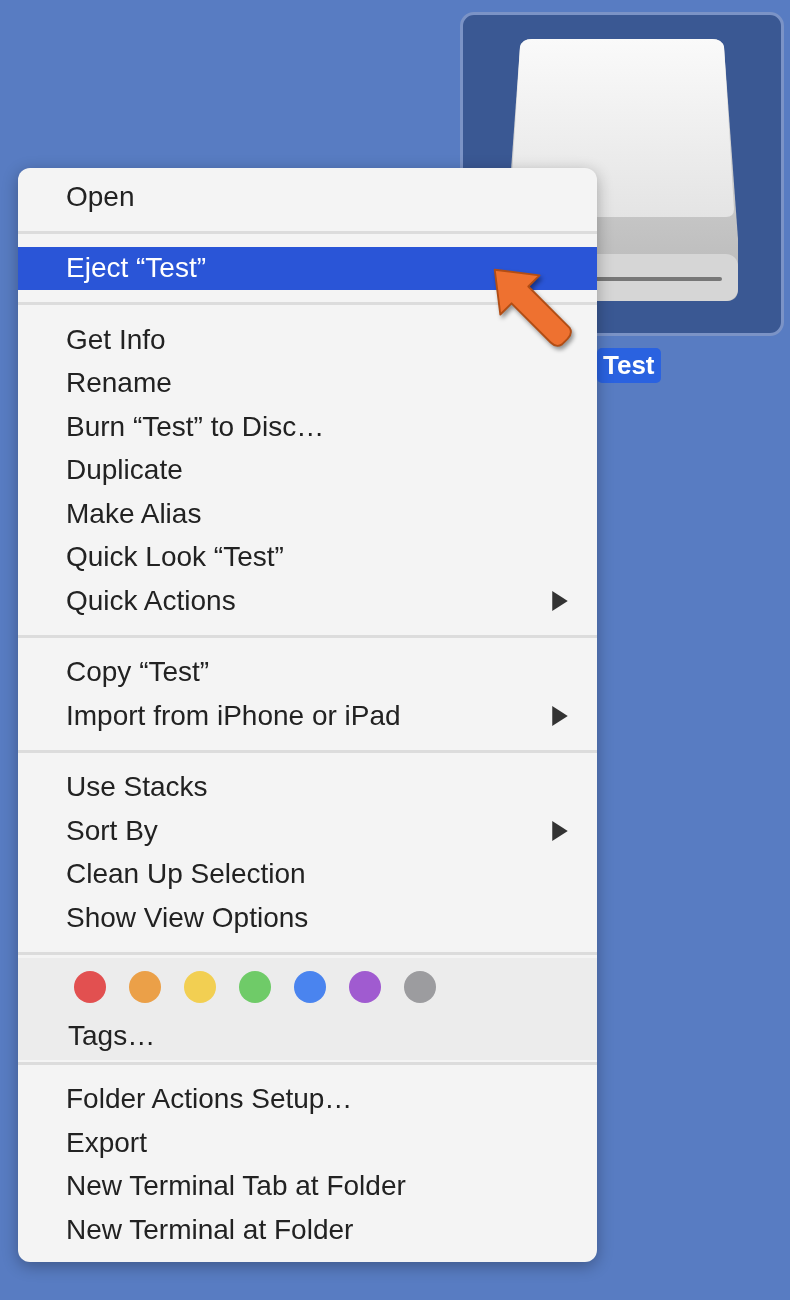 The height and width of the screenshot is (1300, 790). What do you see at coordinates (307, 268) in the screenshot?
I see `menu-item: Eject “Test”` at bounding box center [307, 268].